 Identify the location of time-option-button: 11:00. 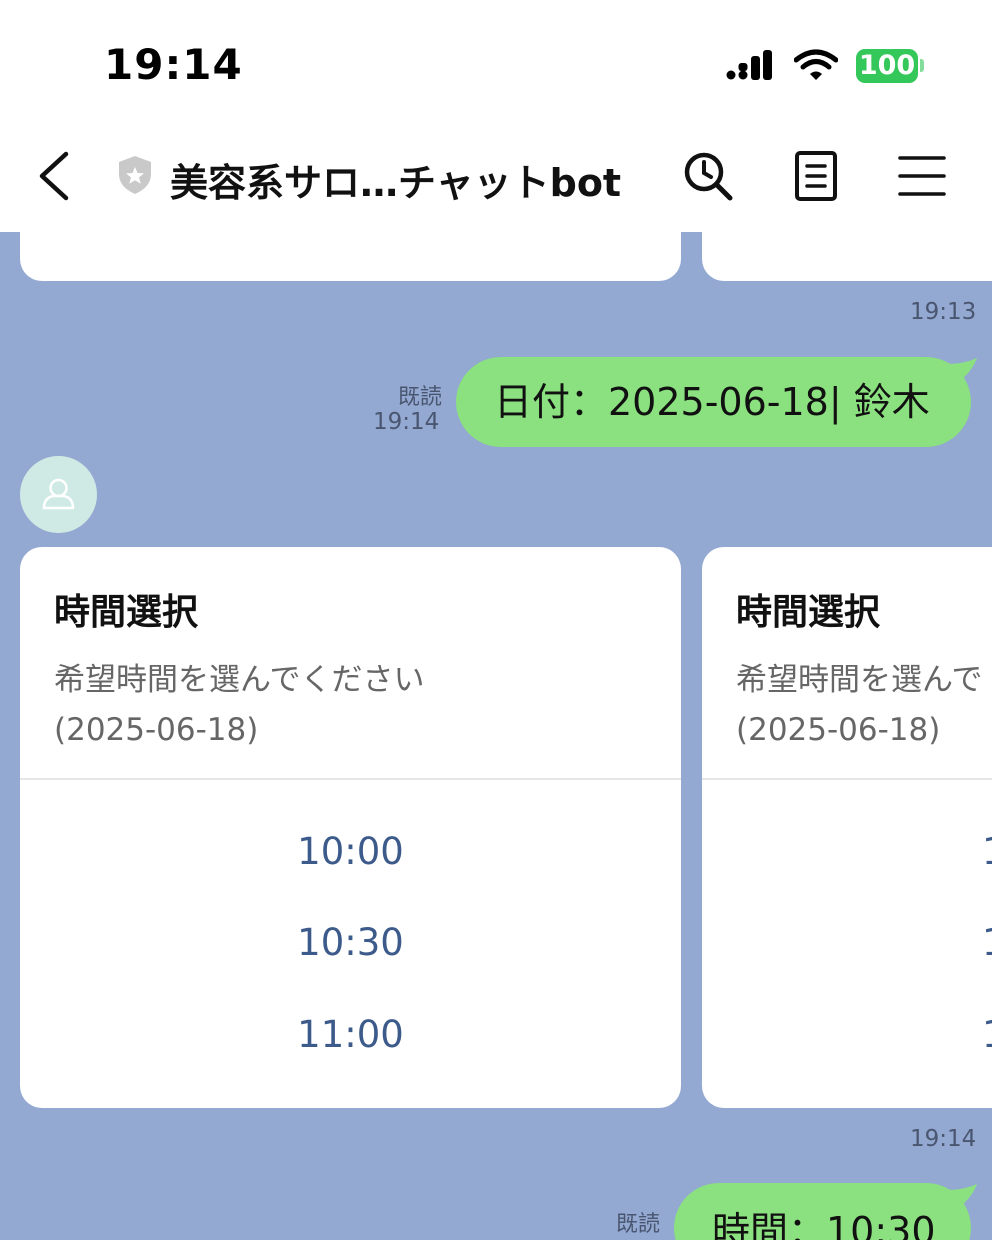
(350, 1034).